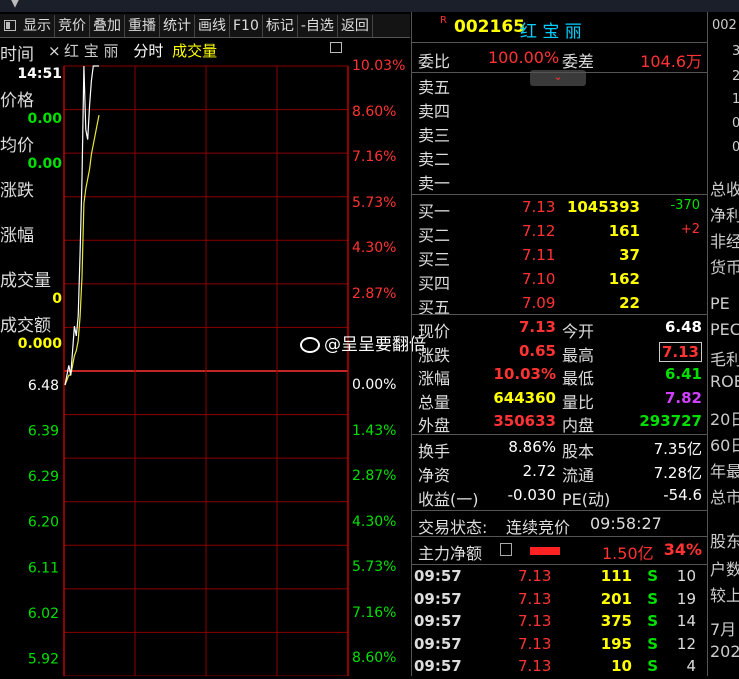 The image size is (739, 679). I want to click on stock-header: R 002165 红 宝 丽, so click(561, 28).